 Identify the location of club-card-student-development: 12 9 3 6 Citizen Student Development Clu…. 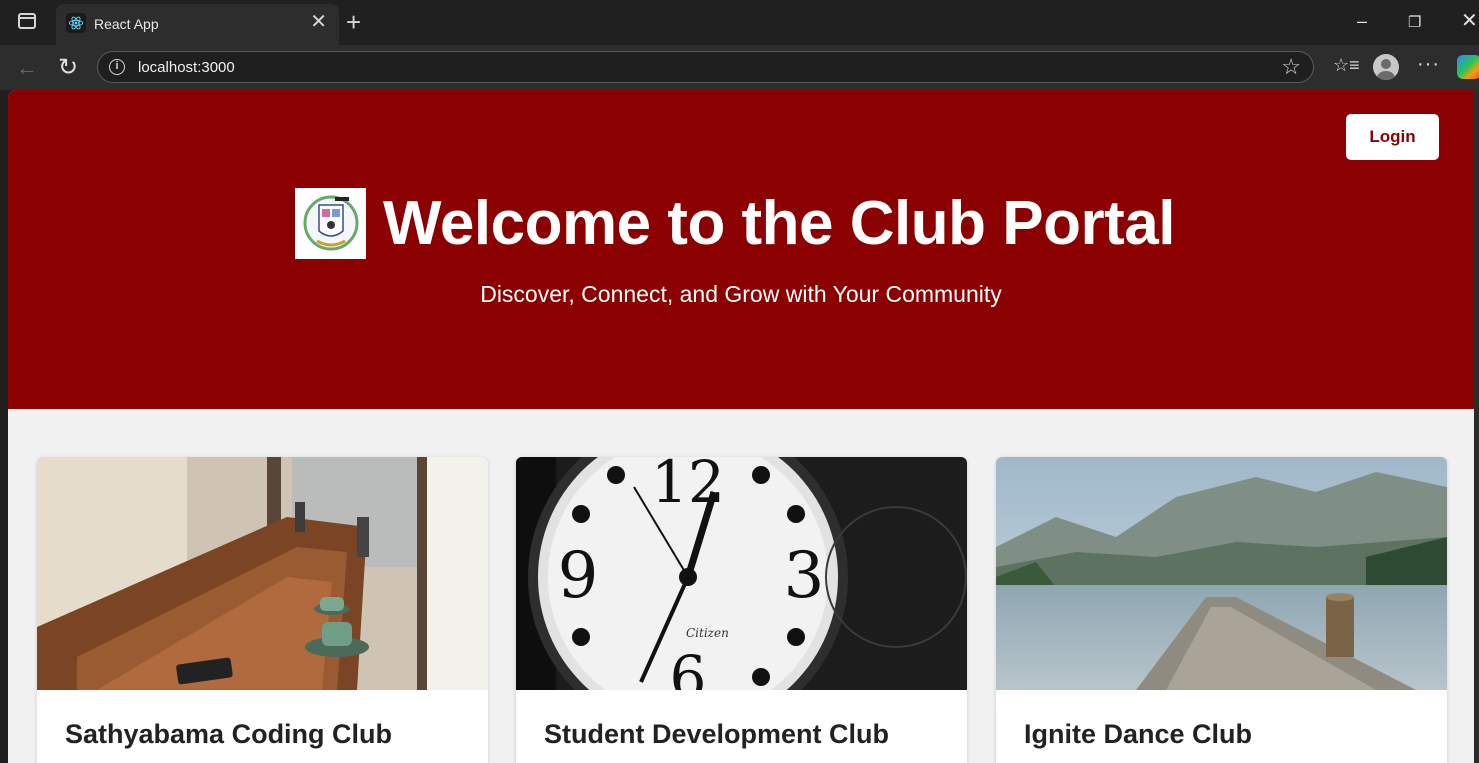
(741, 610).